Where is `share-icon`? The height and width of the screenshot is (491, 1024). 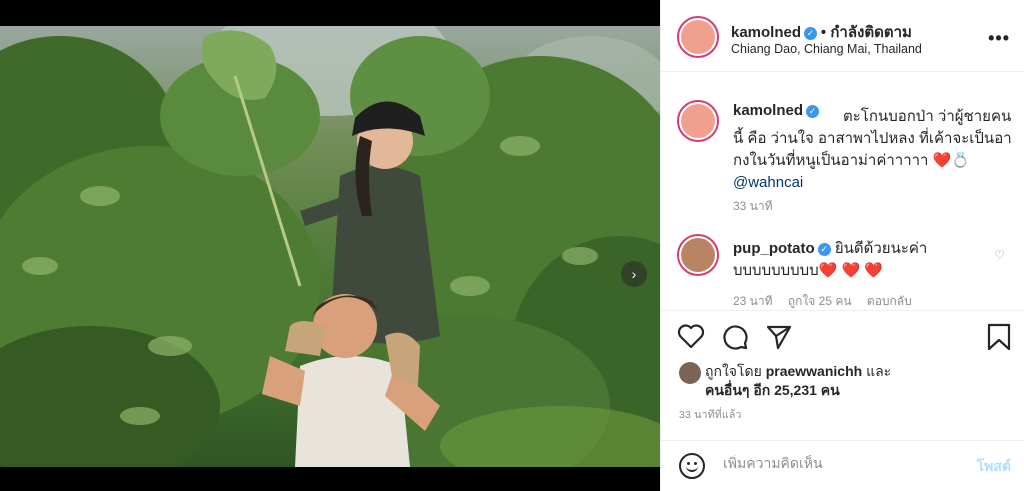 share-icon is located at coordinates (779, 337).